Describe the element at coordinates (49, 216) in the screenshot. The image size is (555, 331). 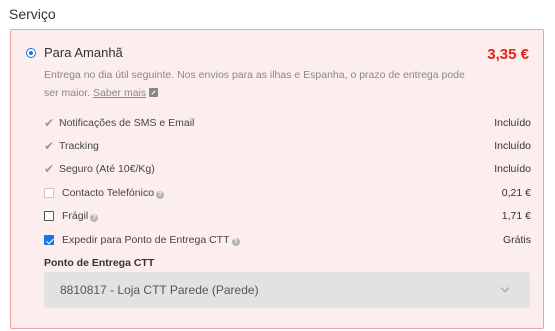
I see `fragile-checkbox` at that location.